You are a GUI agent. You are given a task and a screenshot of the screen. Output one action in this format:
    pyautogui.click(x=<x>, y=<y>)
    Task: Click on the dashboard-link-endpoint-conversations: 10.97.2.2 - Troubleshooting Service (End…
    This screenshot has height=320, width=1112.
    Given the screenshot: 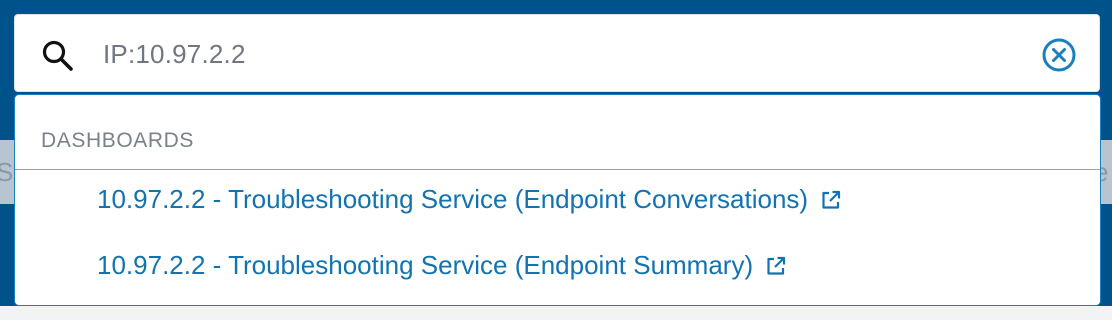 What is the action you would take?
    pyautogui.click(x=469, y=199)
    